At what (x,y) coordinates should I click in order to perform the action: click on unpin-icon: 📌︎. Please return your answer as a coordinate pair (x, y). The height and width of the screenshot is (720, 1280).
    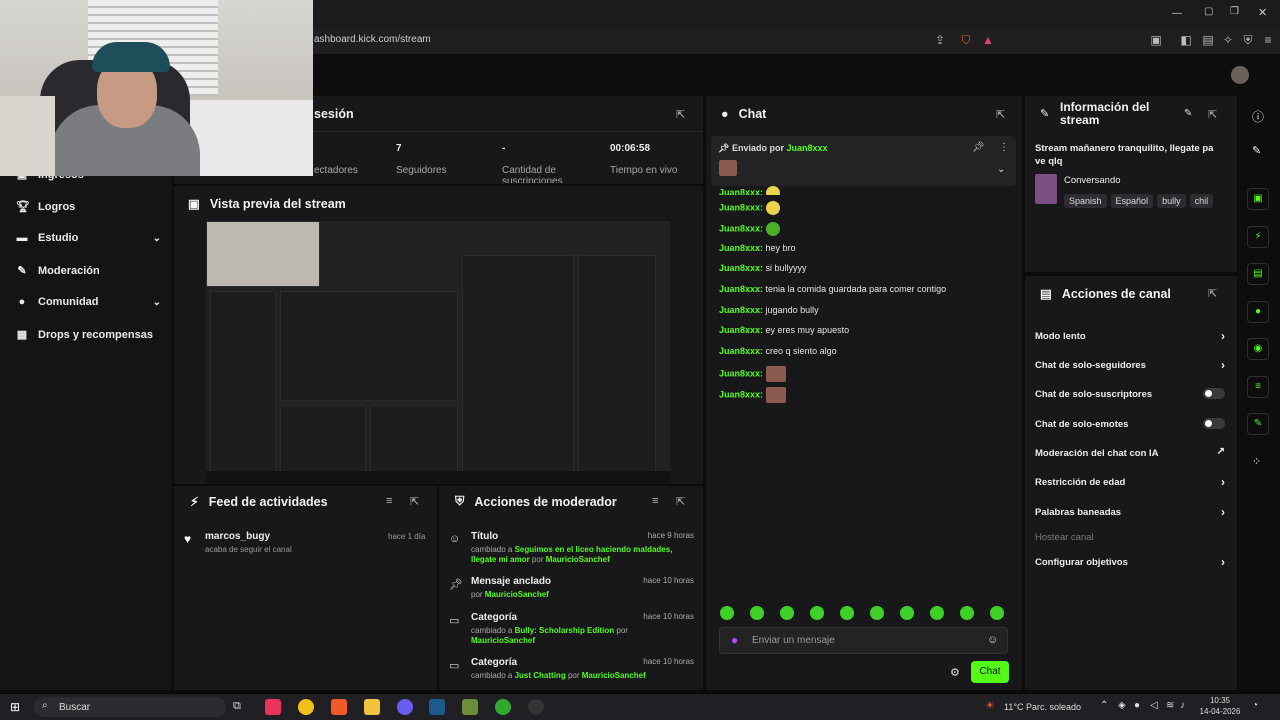
    Looking at the image, I should click on (978, 147).